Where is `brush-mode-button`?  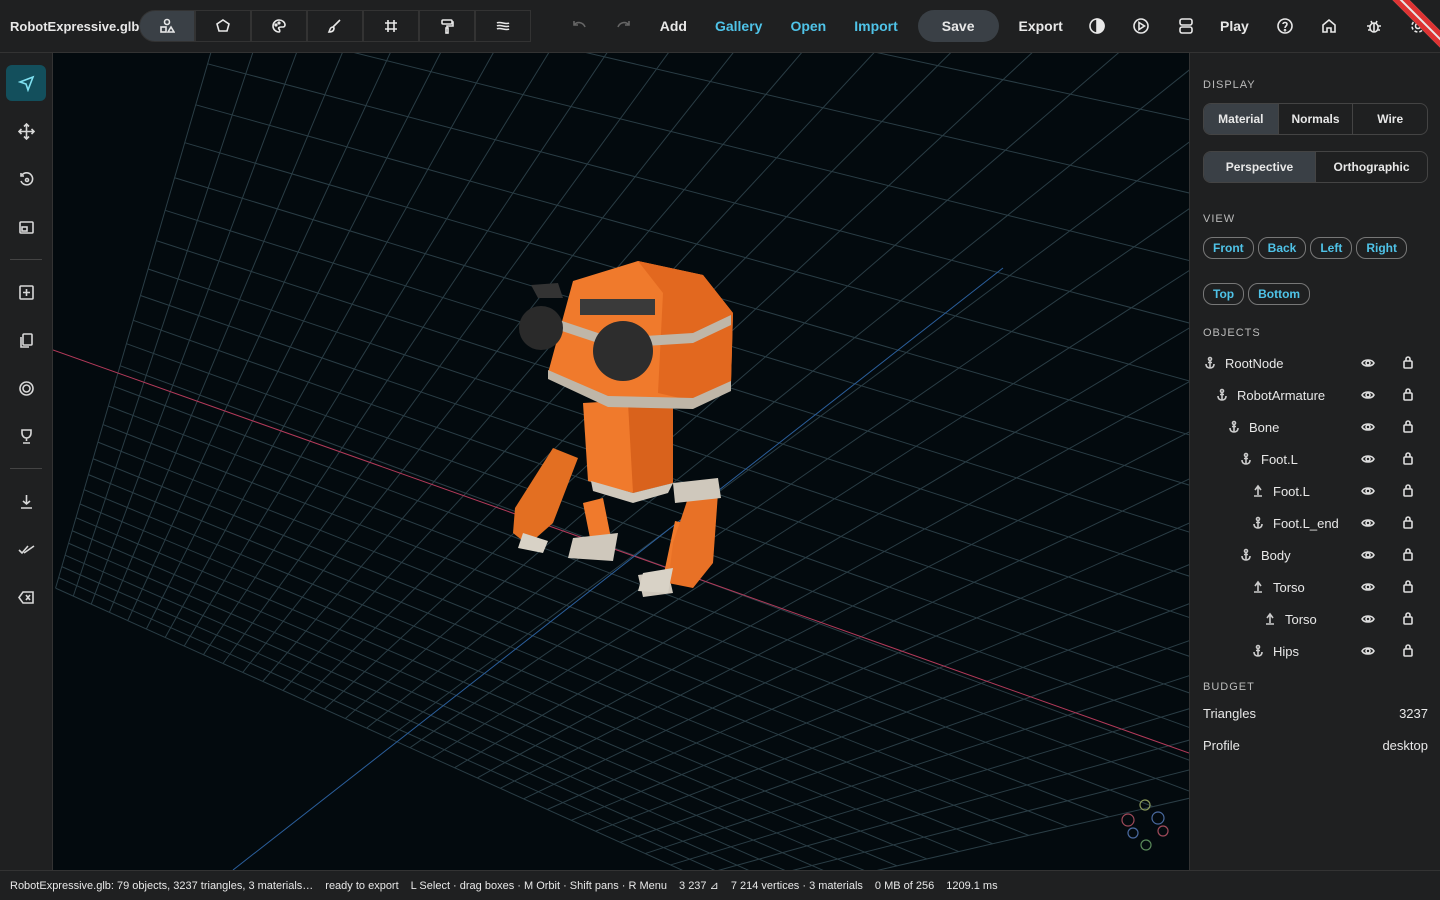 brush-mode-button is located at coordinates (335, 26).